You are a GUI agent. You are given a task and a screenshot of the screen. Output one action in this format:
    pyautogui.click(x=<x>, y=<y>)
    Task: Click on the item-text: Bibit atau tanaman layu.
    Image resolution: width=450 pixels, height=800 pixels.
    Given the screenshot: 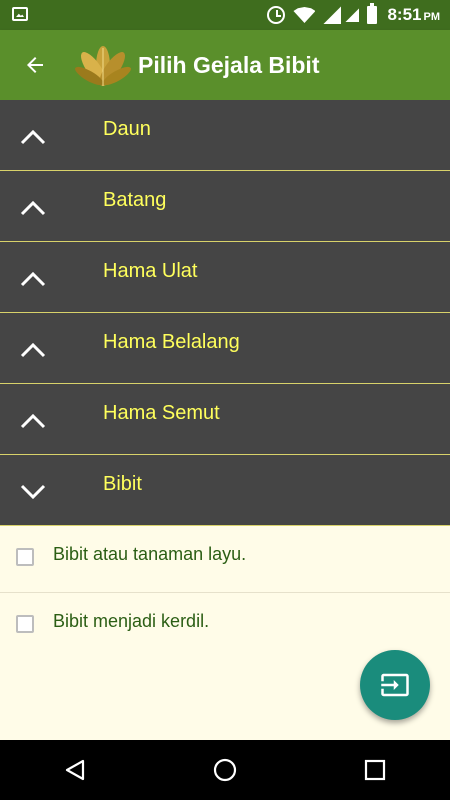 What is the action you would take?
    pyautogui.click(x=150, y=554)
    